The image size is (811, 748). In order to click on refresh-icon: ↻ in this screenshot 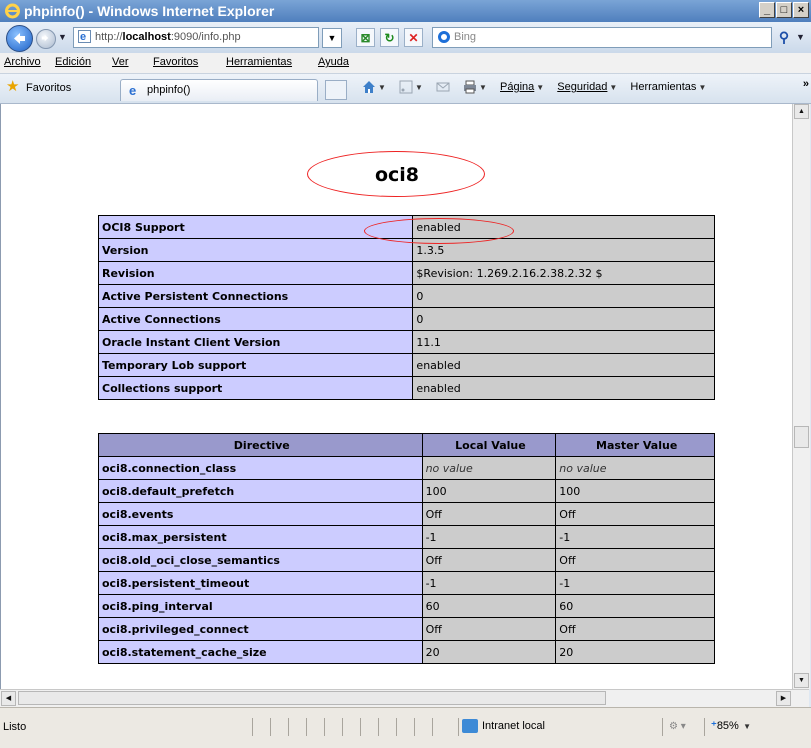, I will do `click(389, 37)`.